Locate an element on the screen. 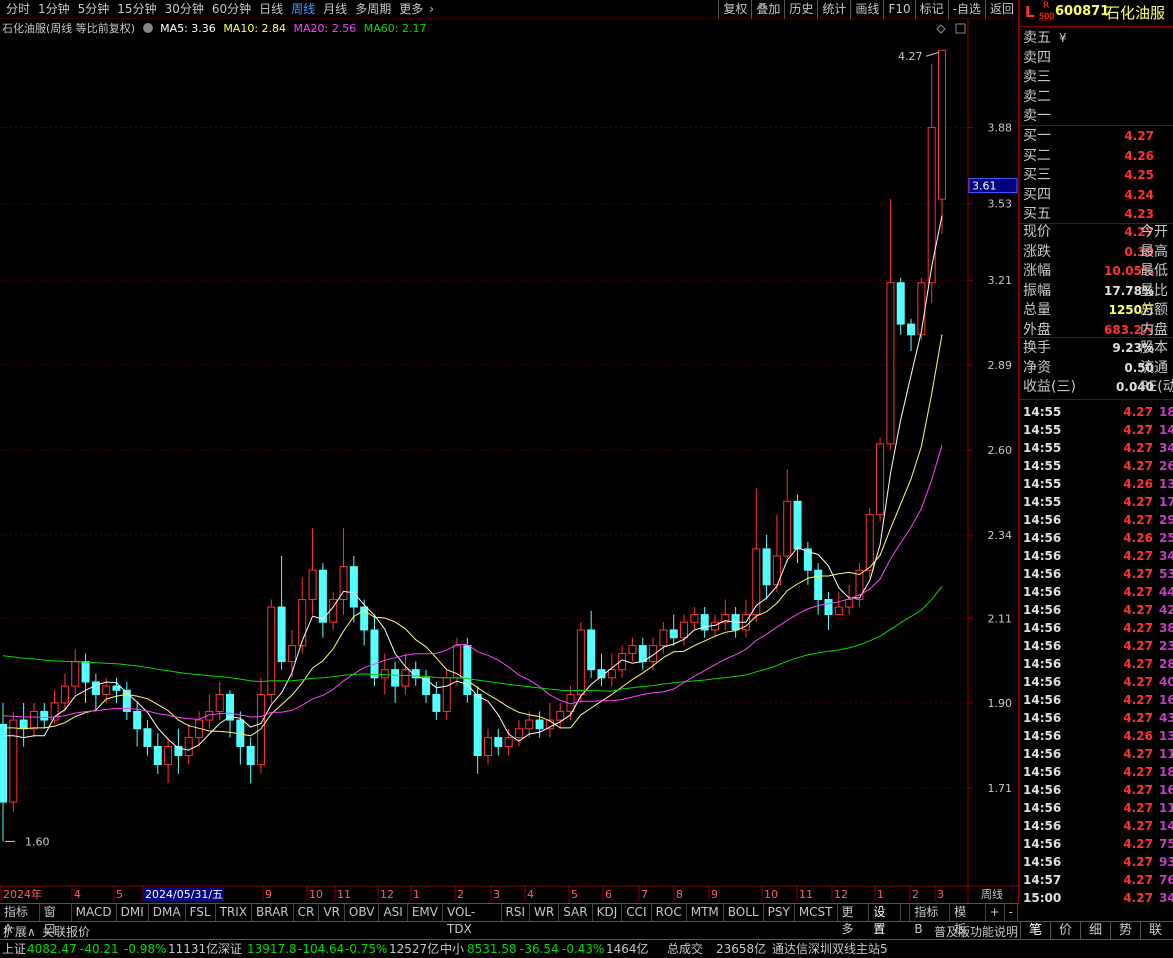 This screenshot has height=958, width=1173. tick-row: 14:56 4.27 447 is located at coordinates (1096, 592).